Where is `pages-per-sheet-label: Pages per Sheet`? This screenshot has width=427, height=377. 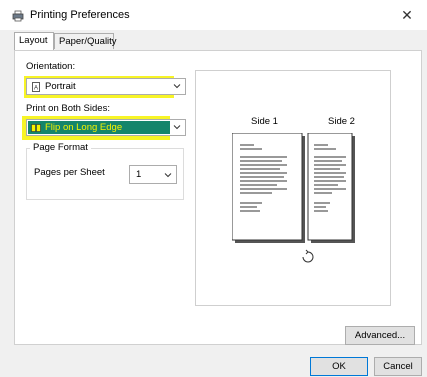 pages-per-sheet-label: Pages per Sheet is located at coordinates (69, 172).